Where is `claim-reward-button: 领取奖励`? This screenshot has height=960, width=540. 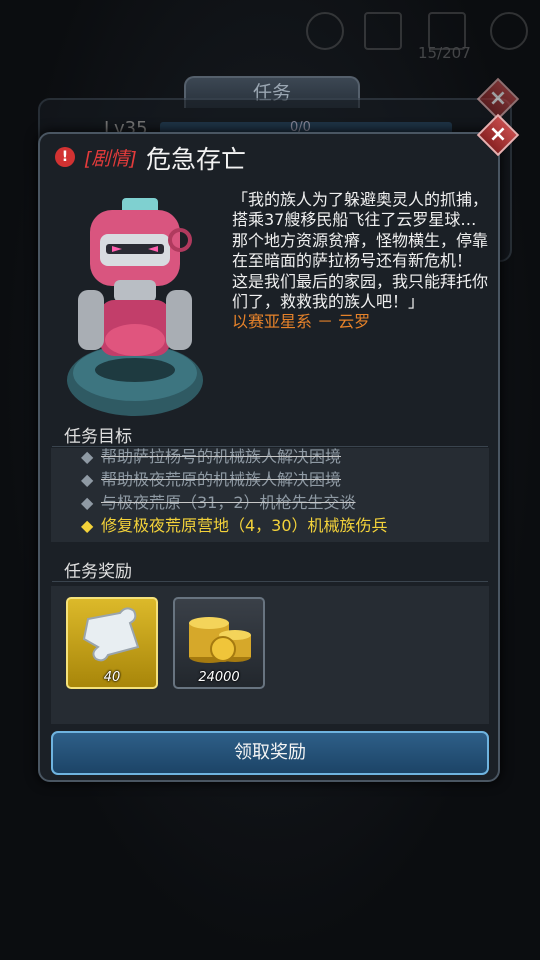
claim-reward-button: 领取奖励 is located at coordinates (270, 753).